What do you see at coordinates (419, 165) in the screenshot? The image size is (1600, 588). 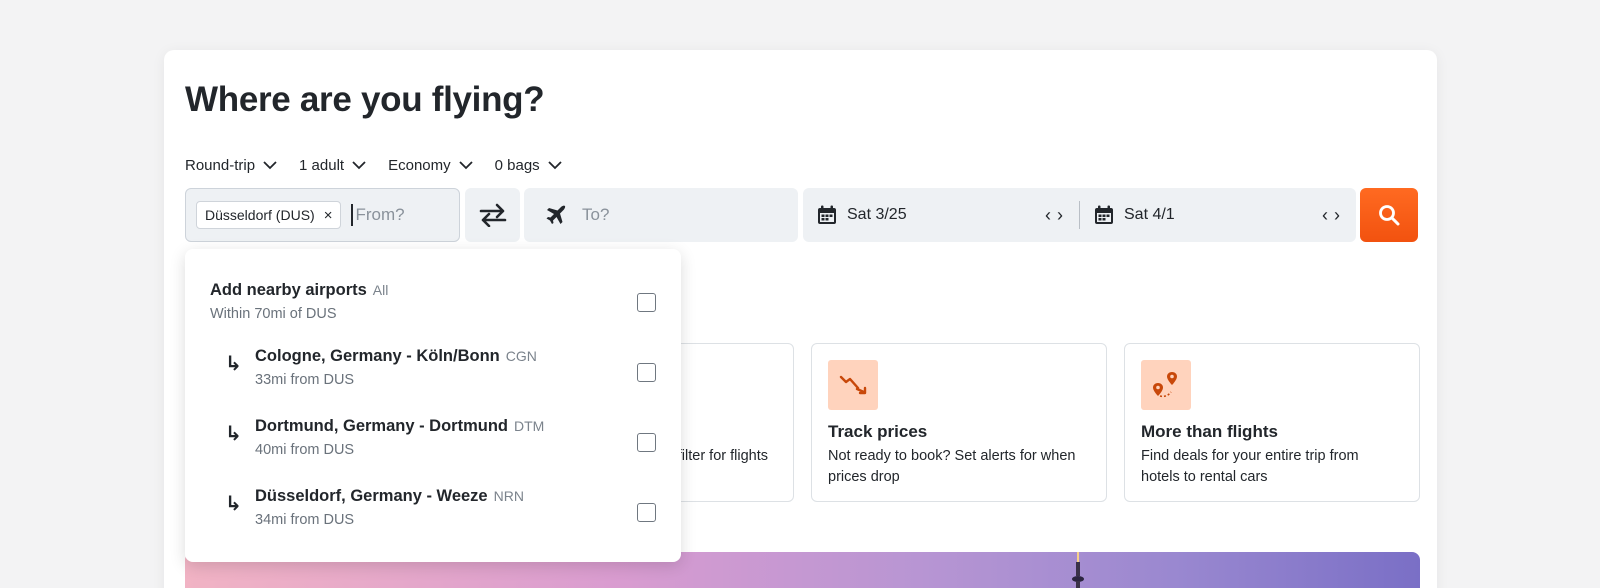 I see `cabin-class-label: Economy` at bounding box center [419, 165].